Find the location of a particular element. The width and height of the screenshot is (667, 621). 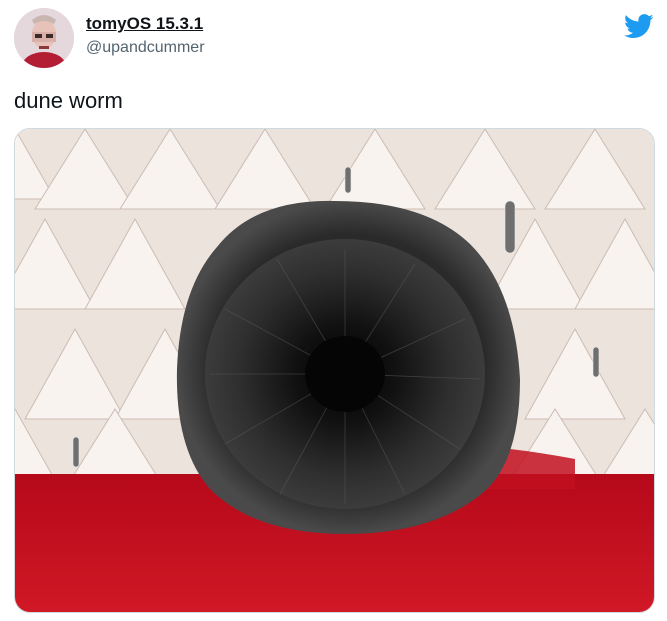

user-handle: @upandcummer is located at coordinates (145, 48).